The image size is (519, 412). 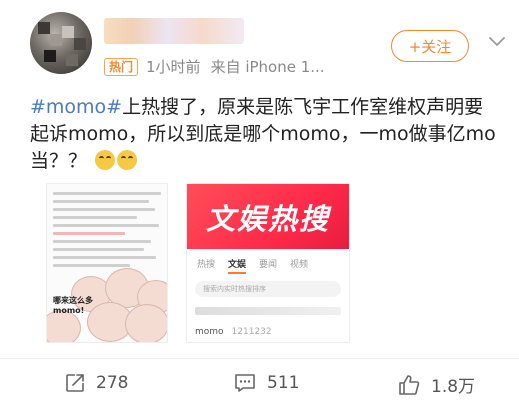 What do you see at coordinates (209, 332) in the screenshot?
I see `hot-search-item-name: momo` at bounding box center [209, 332].